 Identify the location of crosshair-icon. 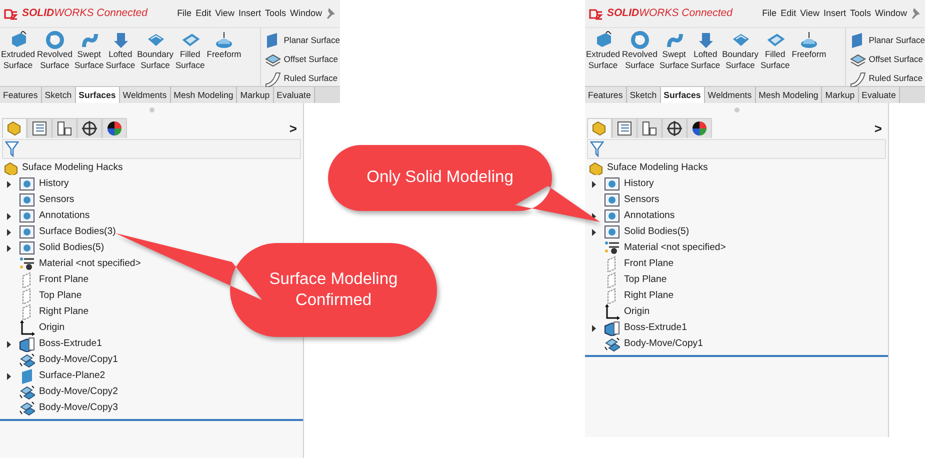
(674, 128).